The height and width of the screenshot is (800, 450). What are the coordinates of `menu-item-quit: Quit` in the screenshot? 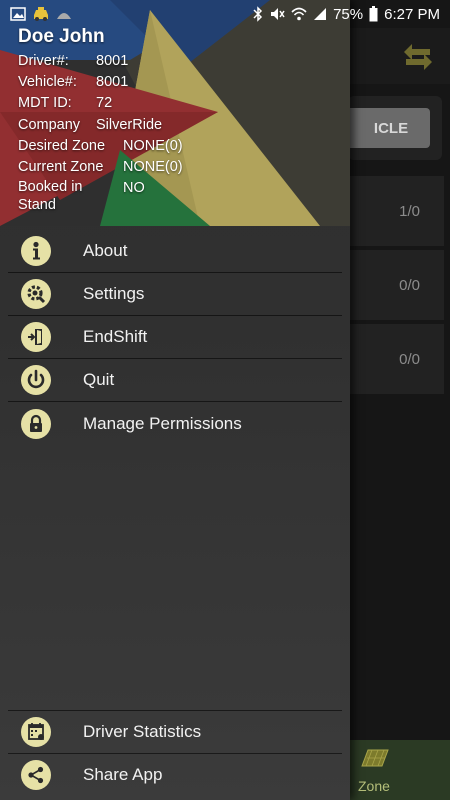 It's located at (175, 380).